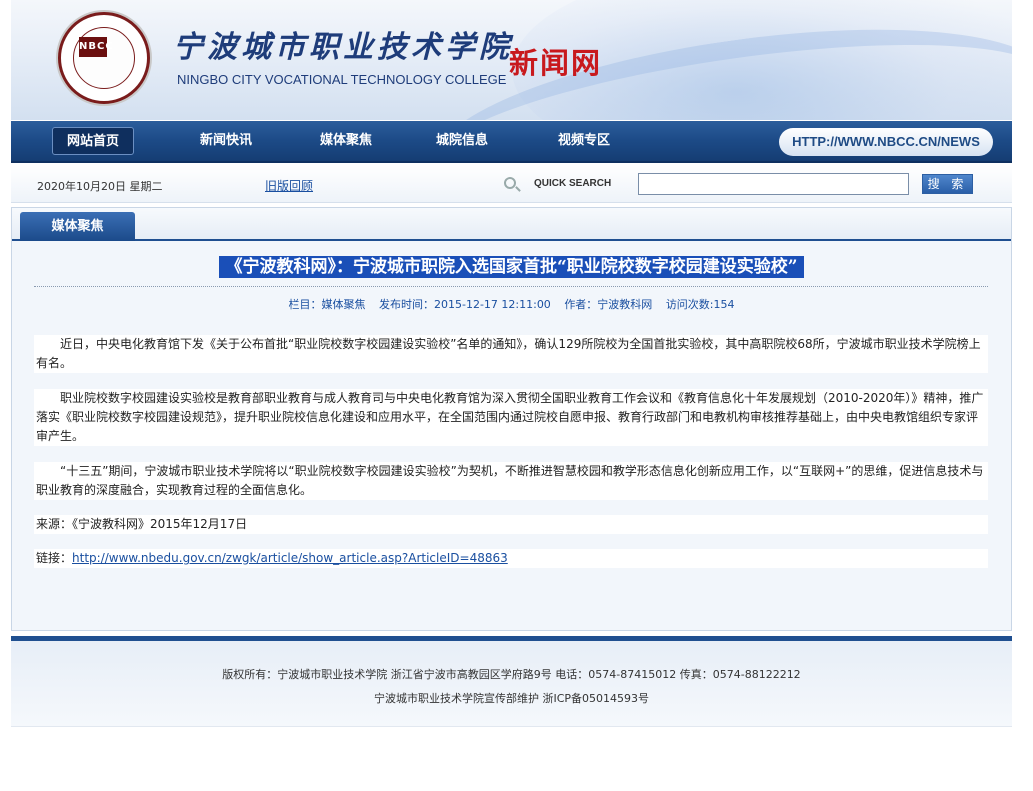 This screenshot has width=1033, height=791. What do you see at coordinates (93, 141) in the screenshot?
I see `nav-home: 网站首页` at bounding box center [93, 141].